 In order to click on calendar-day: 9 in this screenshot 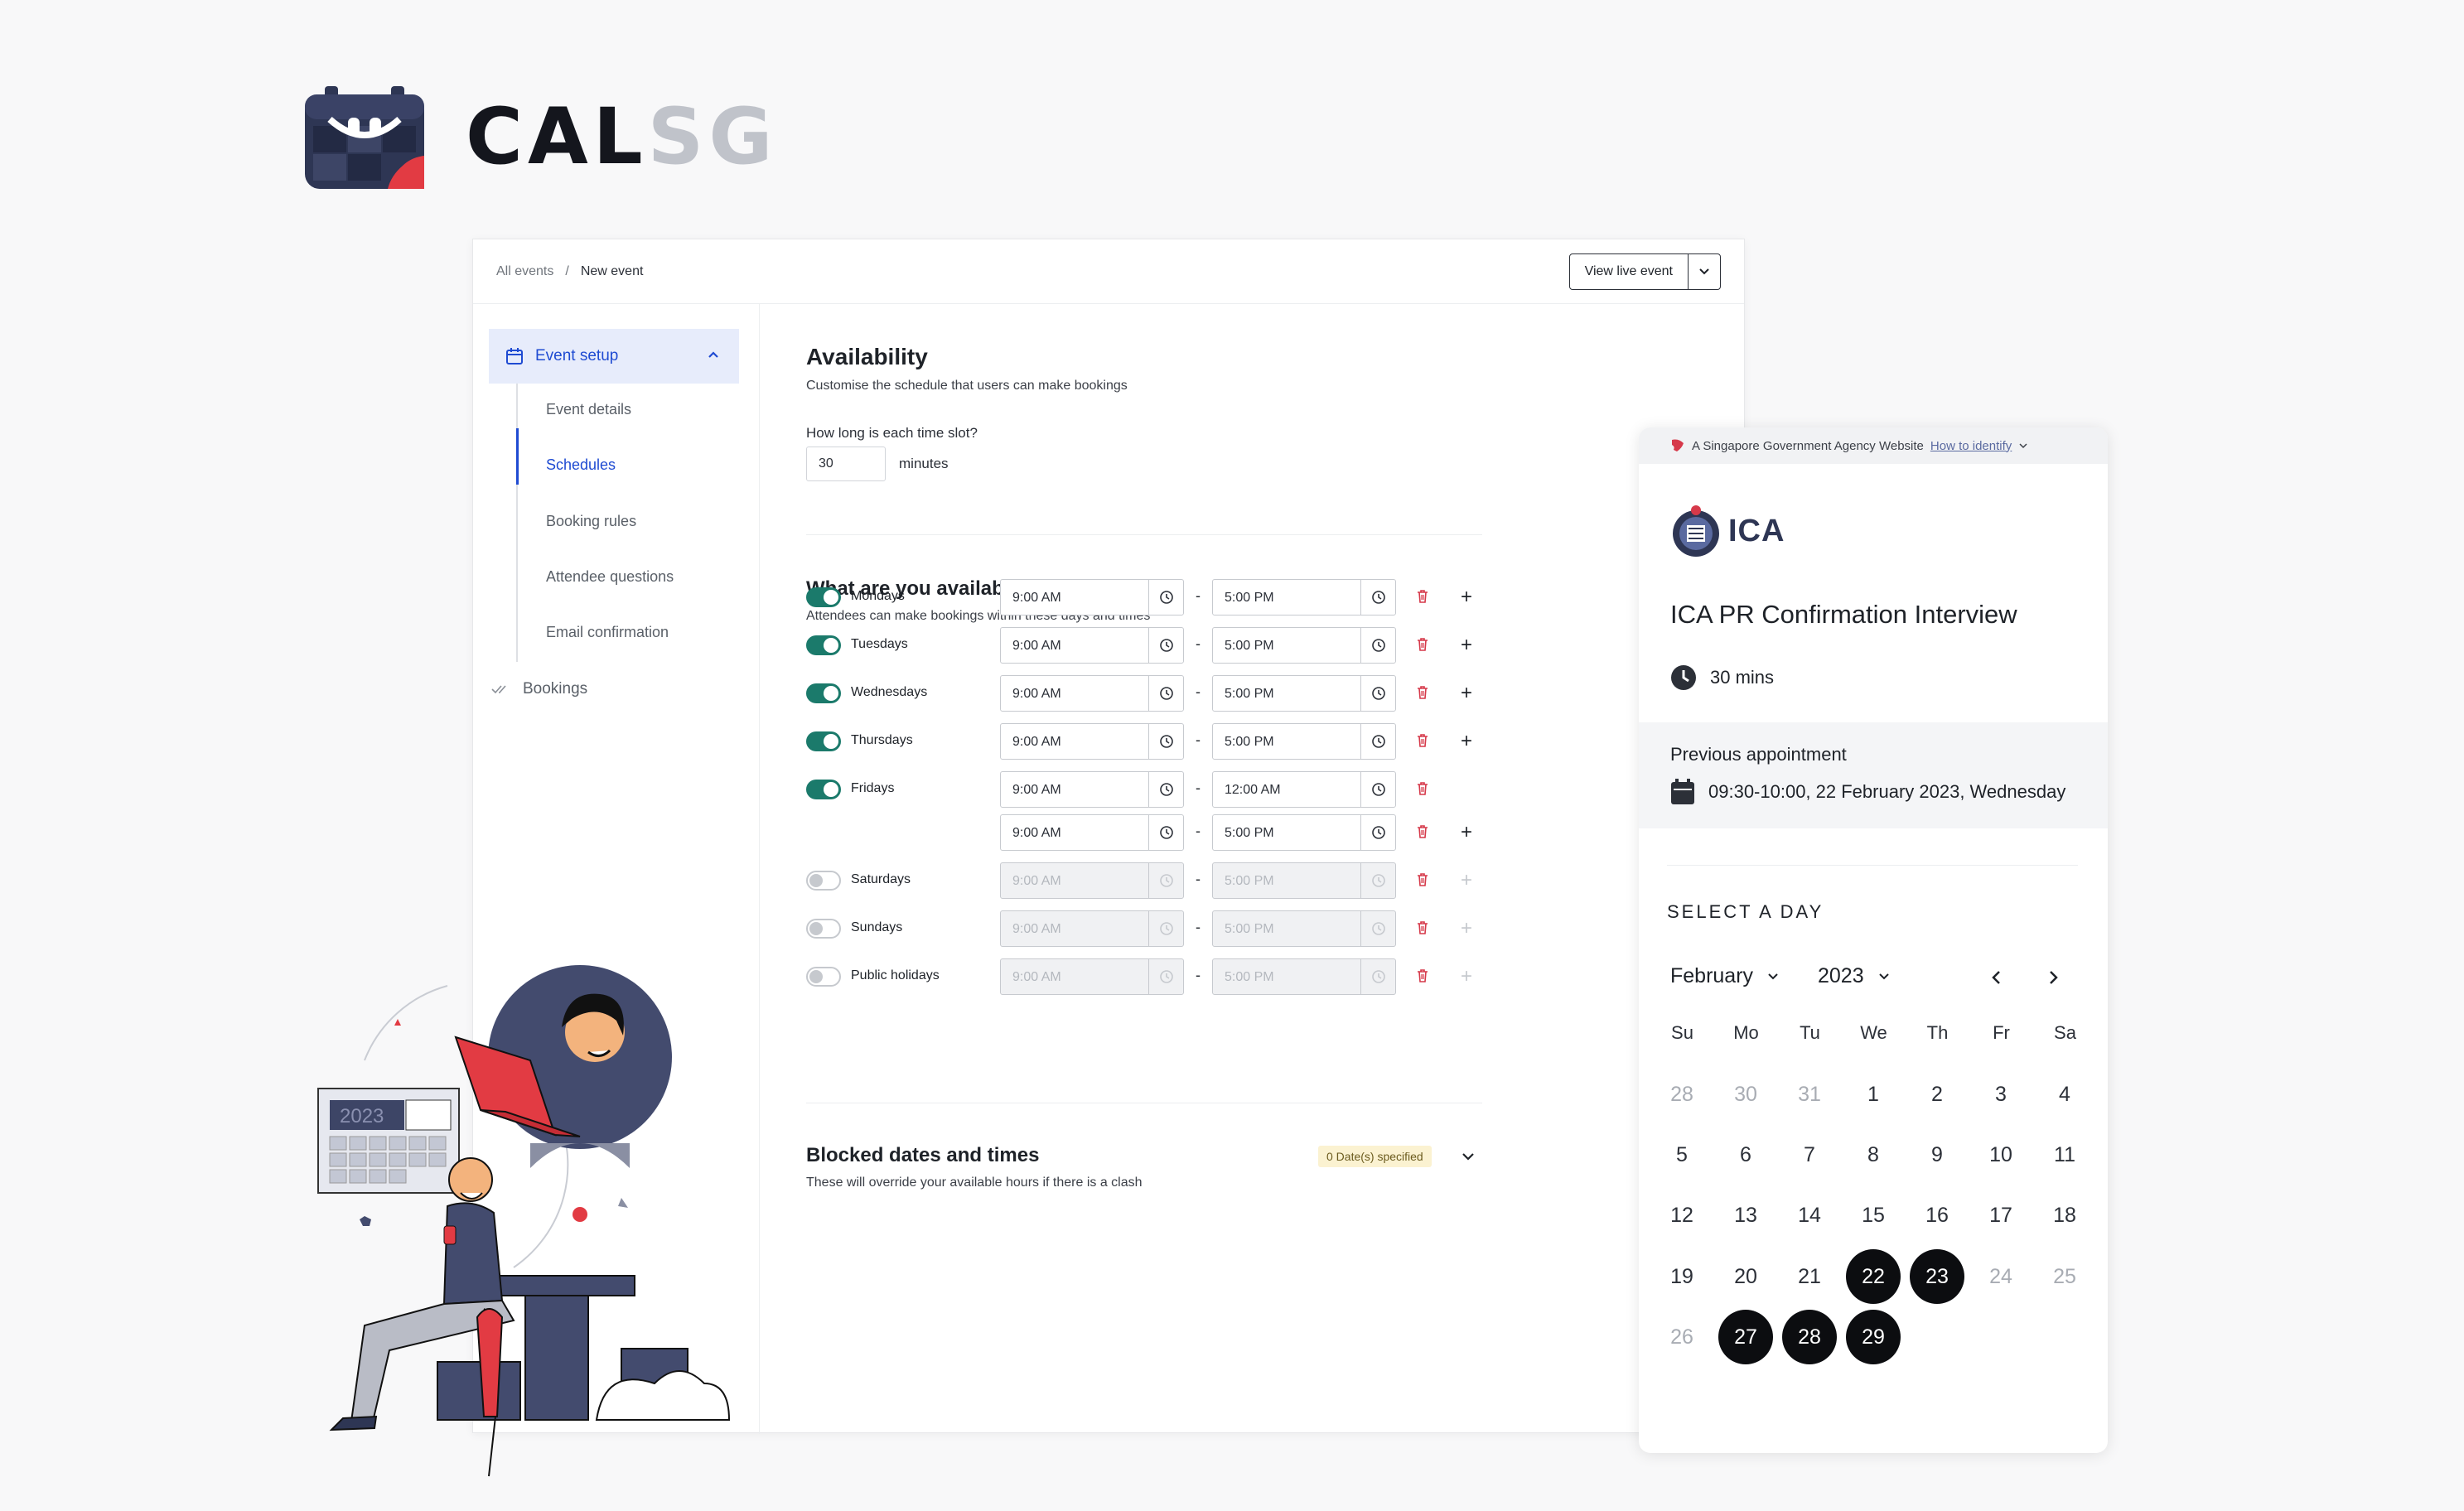, I will do `click(1937, 1154)`.